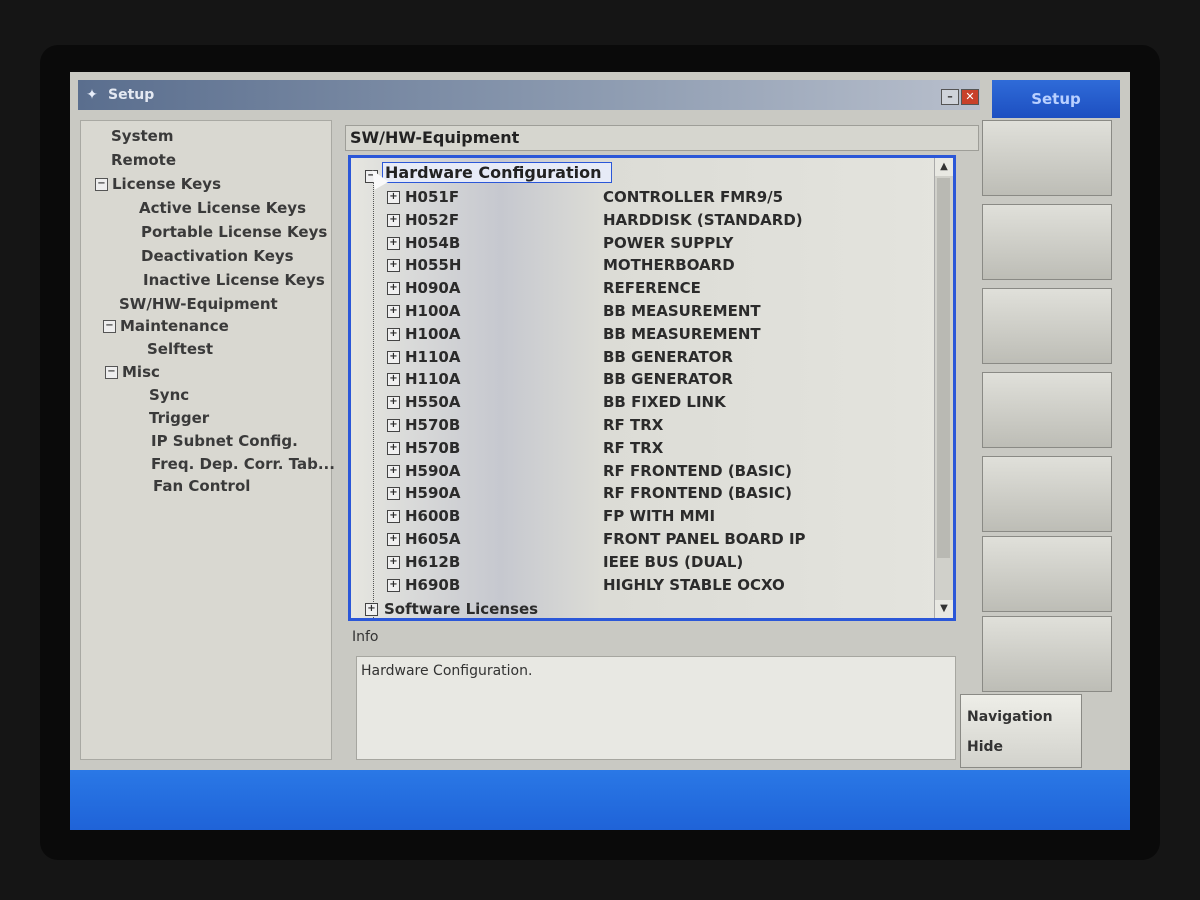  What do you see at coordinates (142, 136) in the screenshot?
I see `nav-item-system: System` at bounding box center [142, 136].